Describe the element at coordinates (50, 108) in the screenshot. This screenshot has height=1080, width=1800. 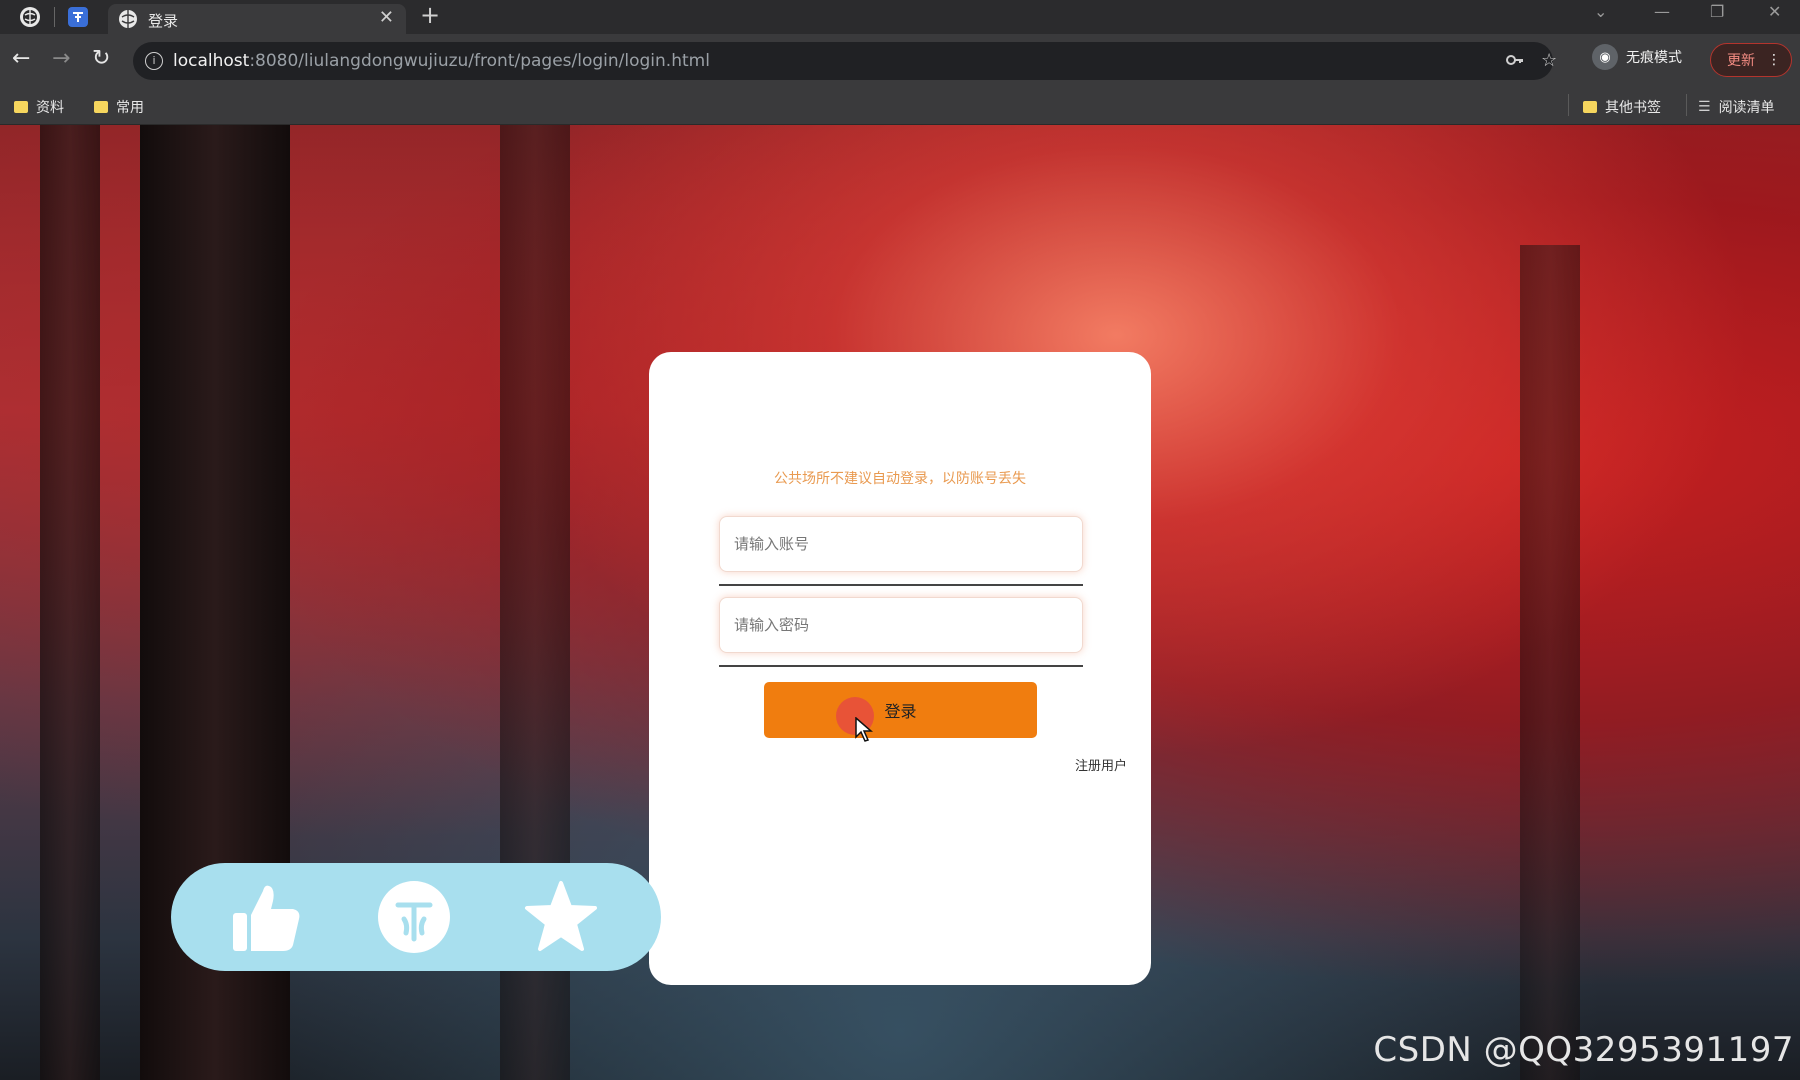
I see `bookmark-label: 资料` at that location.